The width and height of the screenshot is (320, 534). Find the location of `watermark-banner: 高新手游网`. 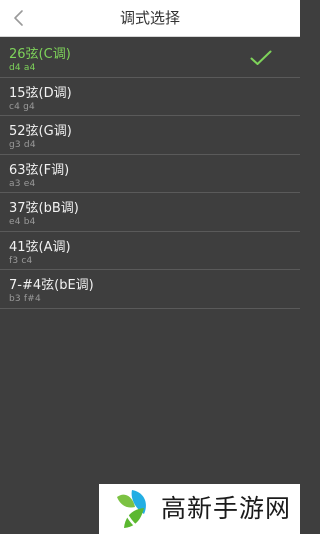

watermark-banner: 高新手游网 is located at coordinates (199, 509).